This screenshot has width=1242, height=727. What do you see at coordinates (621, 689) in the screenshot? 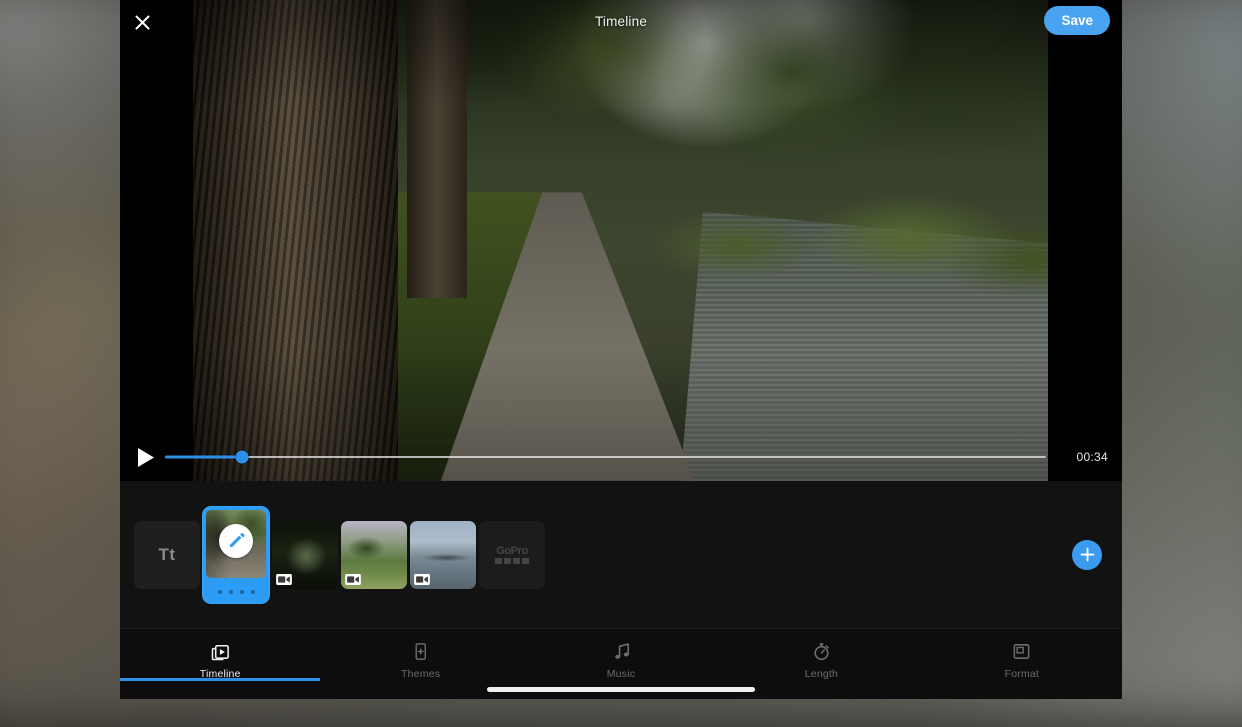
I see `home-indicator` at bounding box center [621, 689].